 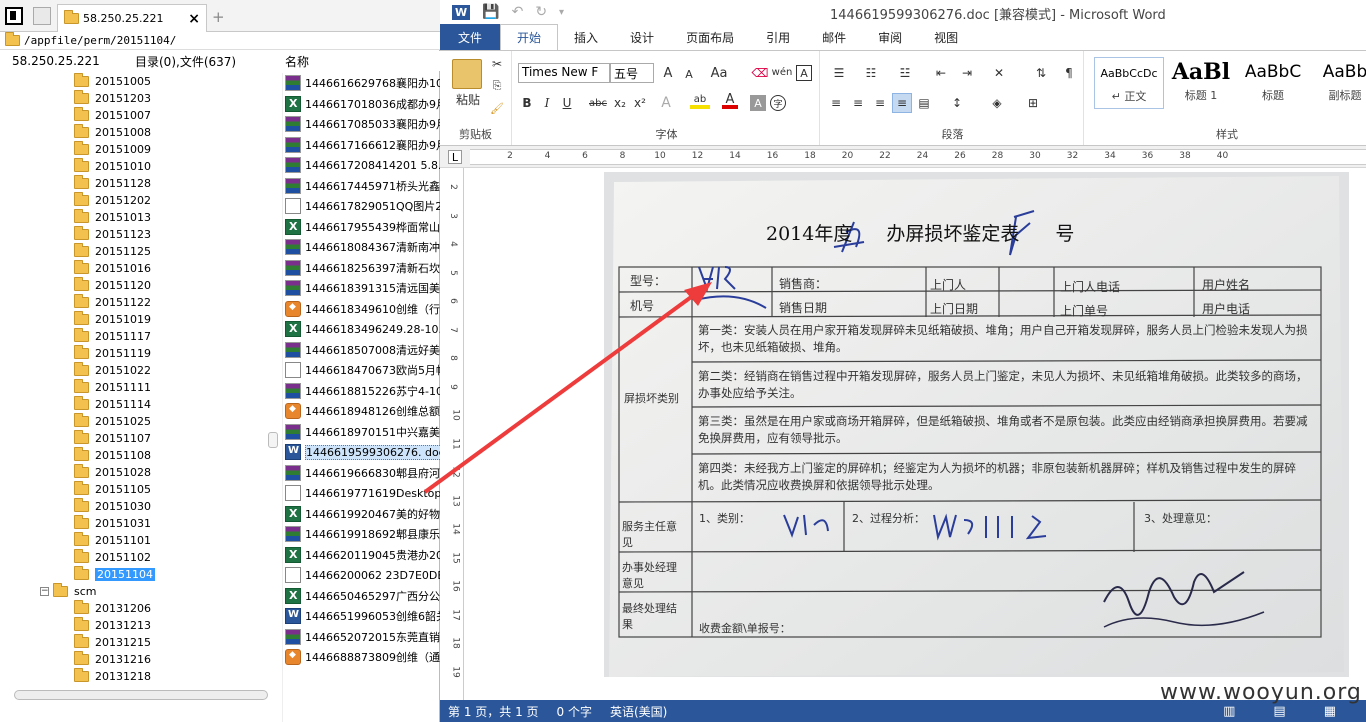 What do you see at coordinates (361, 350) in the screenshot?
I see `file-list-item: 1446618507008清远好美家` at bounding box center [361, 350].